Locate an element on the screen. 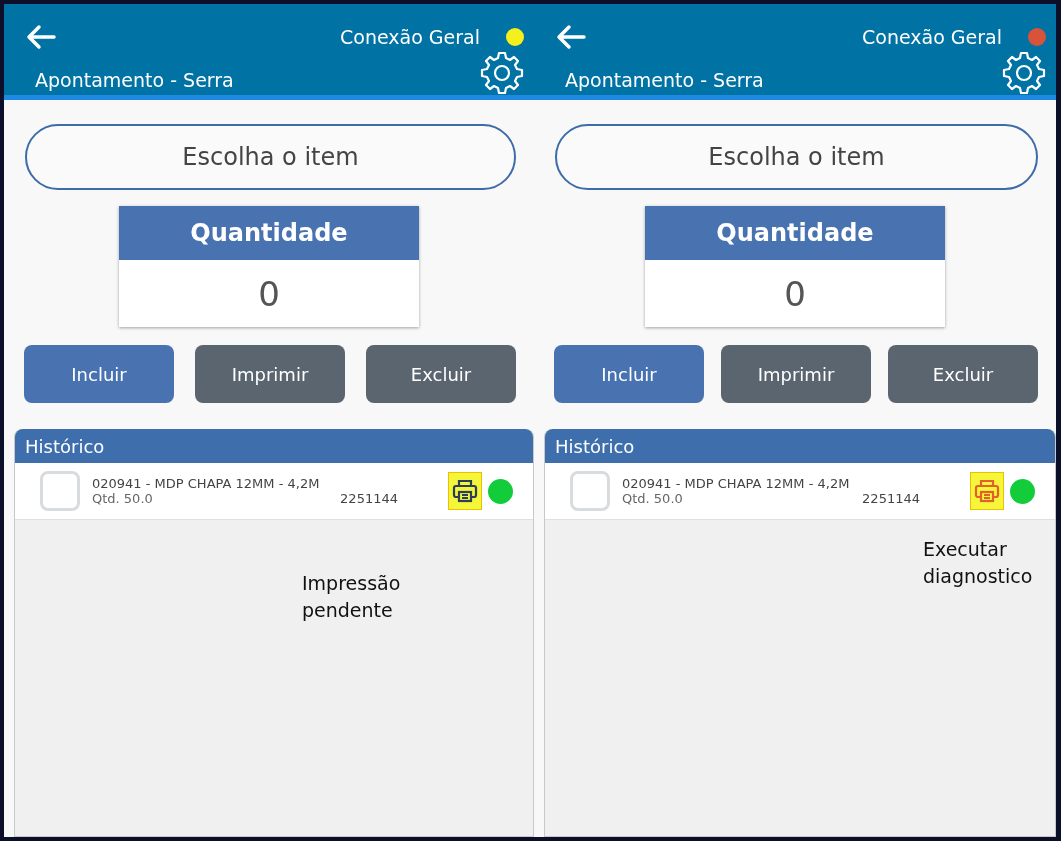  printer-button is located at coordinates (465, 491).